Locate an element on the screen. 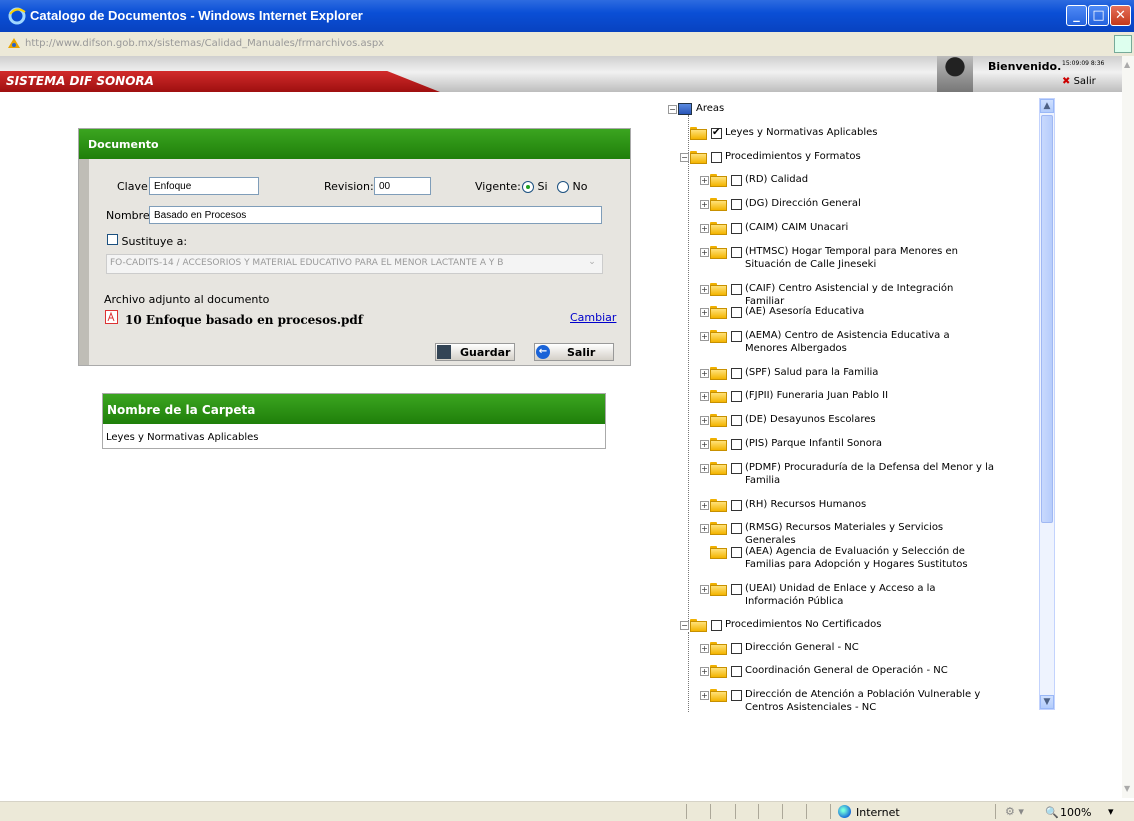 This screenshot has height=821, width=1134. tree-node: − Procedimientos No Certificados is located at coordinates (827, 625).